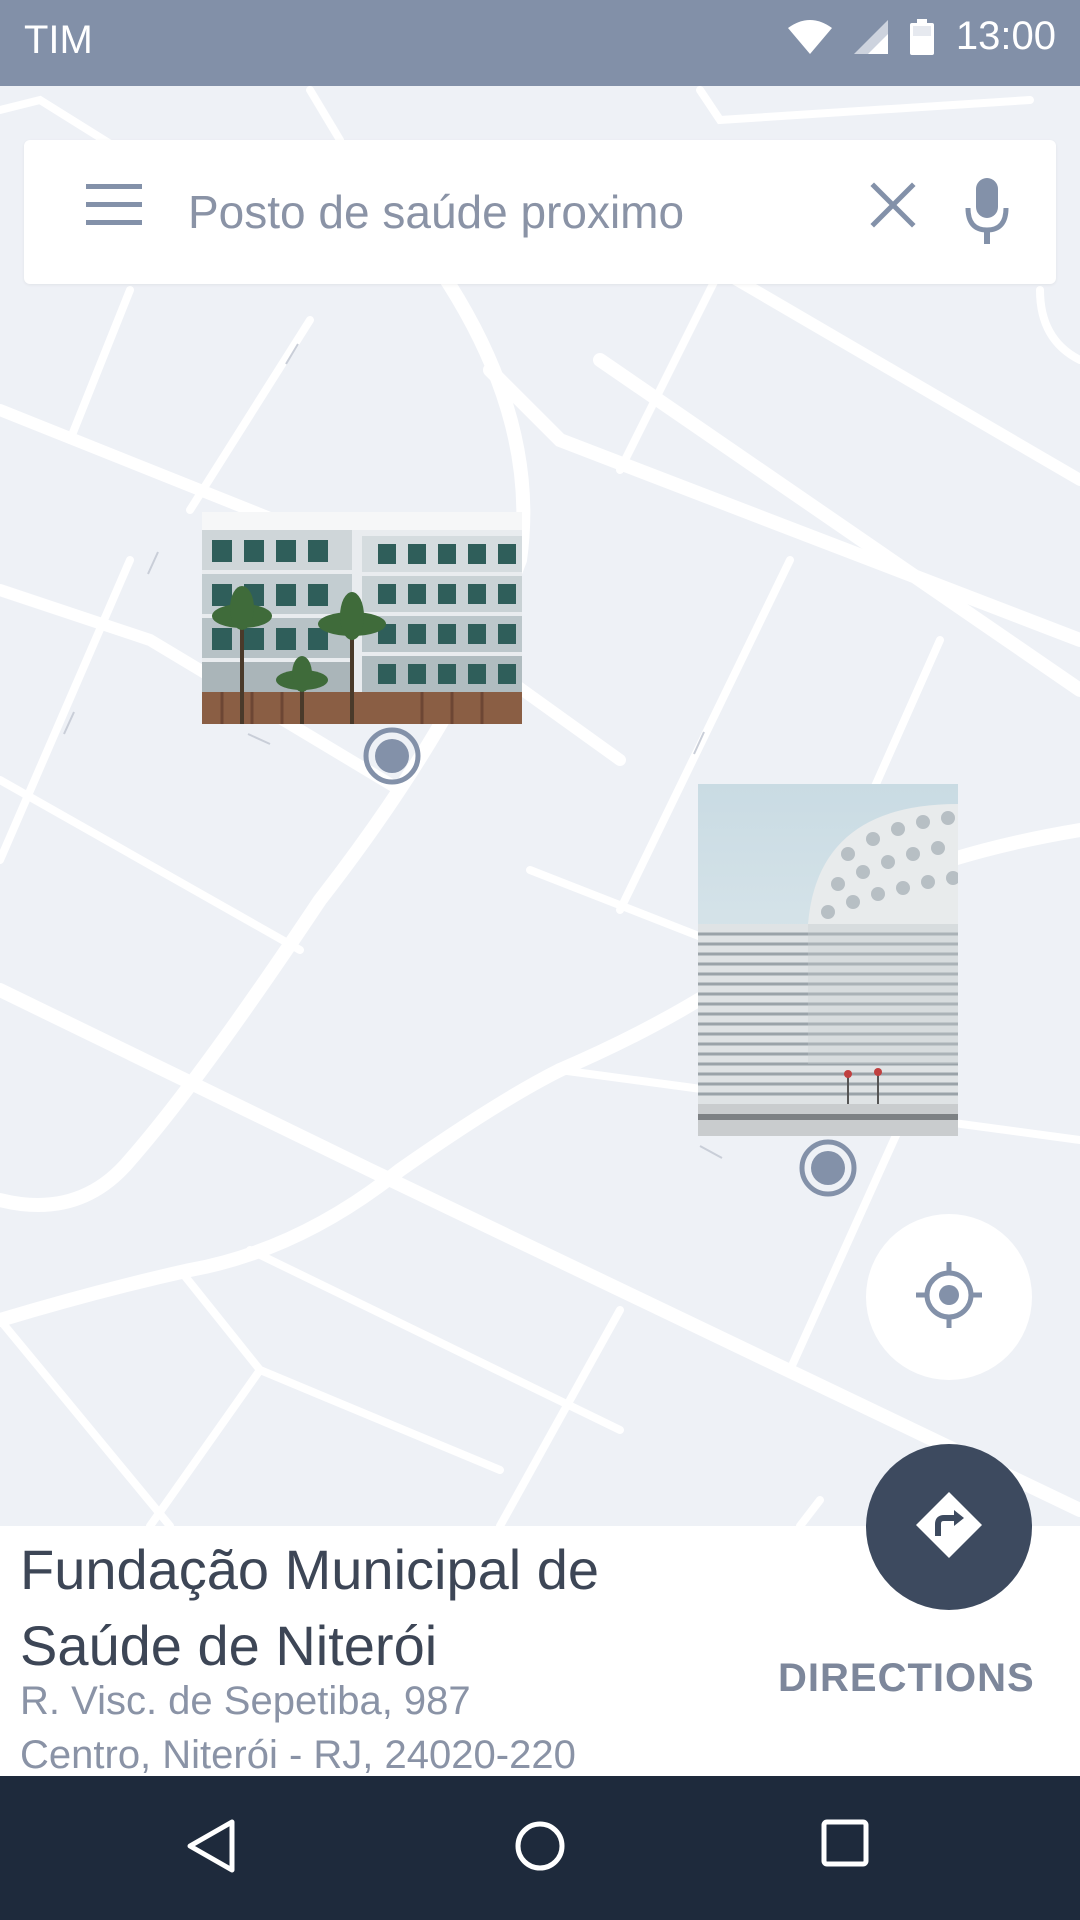  I want to click on recents-icon, so click(850, 1848).